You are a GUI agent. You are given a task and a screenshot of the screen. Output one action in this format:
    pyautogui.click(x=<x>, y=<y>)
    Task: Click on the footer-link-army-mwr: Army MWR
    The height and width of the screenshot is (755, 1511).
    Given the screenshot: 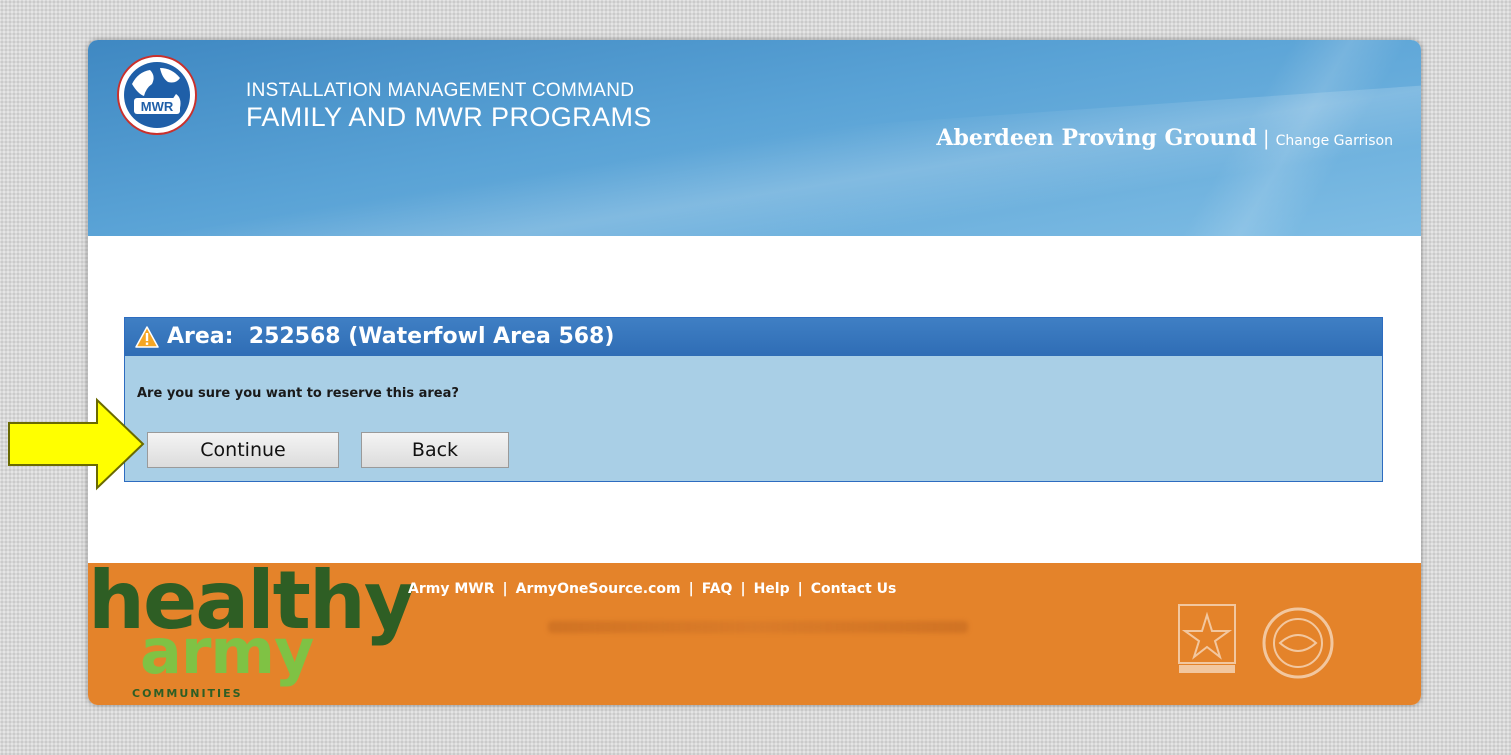 What is the action you would take?
    pyautogui.click(x=451, y=589)
    